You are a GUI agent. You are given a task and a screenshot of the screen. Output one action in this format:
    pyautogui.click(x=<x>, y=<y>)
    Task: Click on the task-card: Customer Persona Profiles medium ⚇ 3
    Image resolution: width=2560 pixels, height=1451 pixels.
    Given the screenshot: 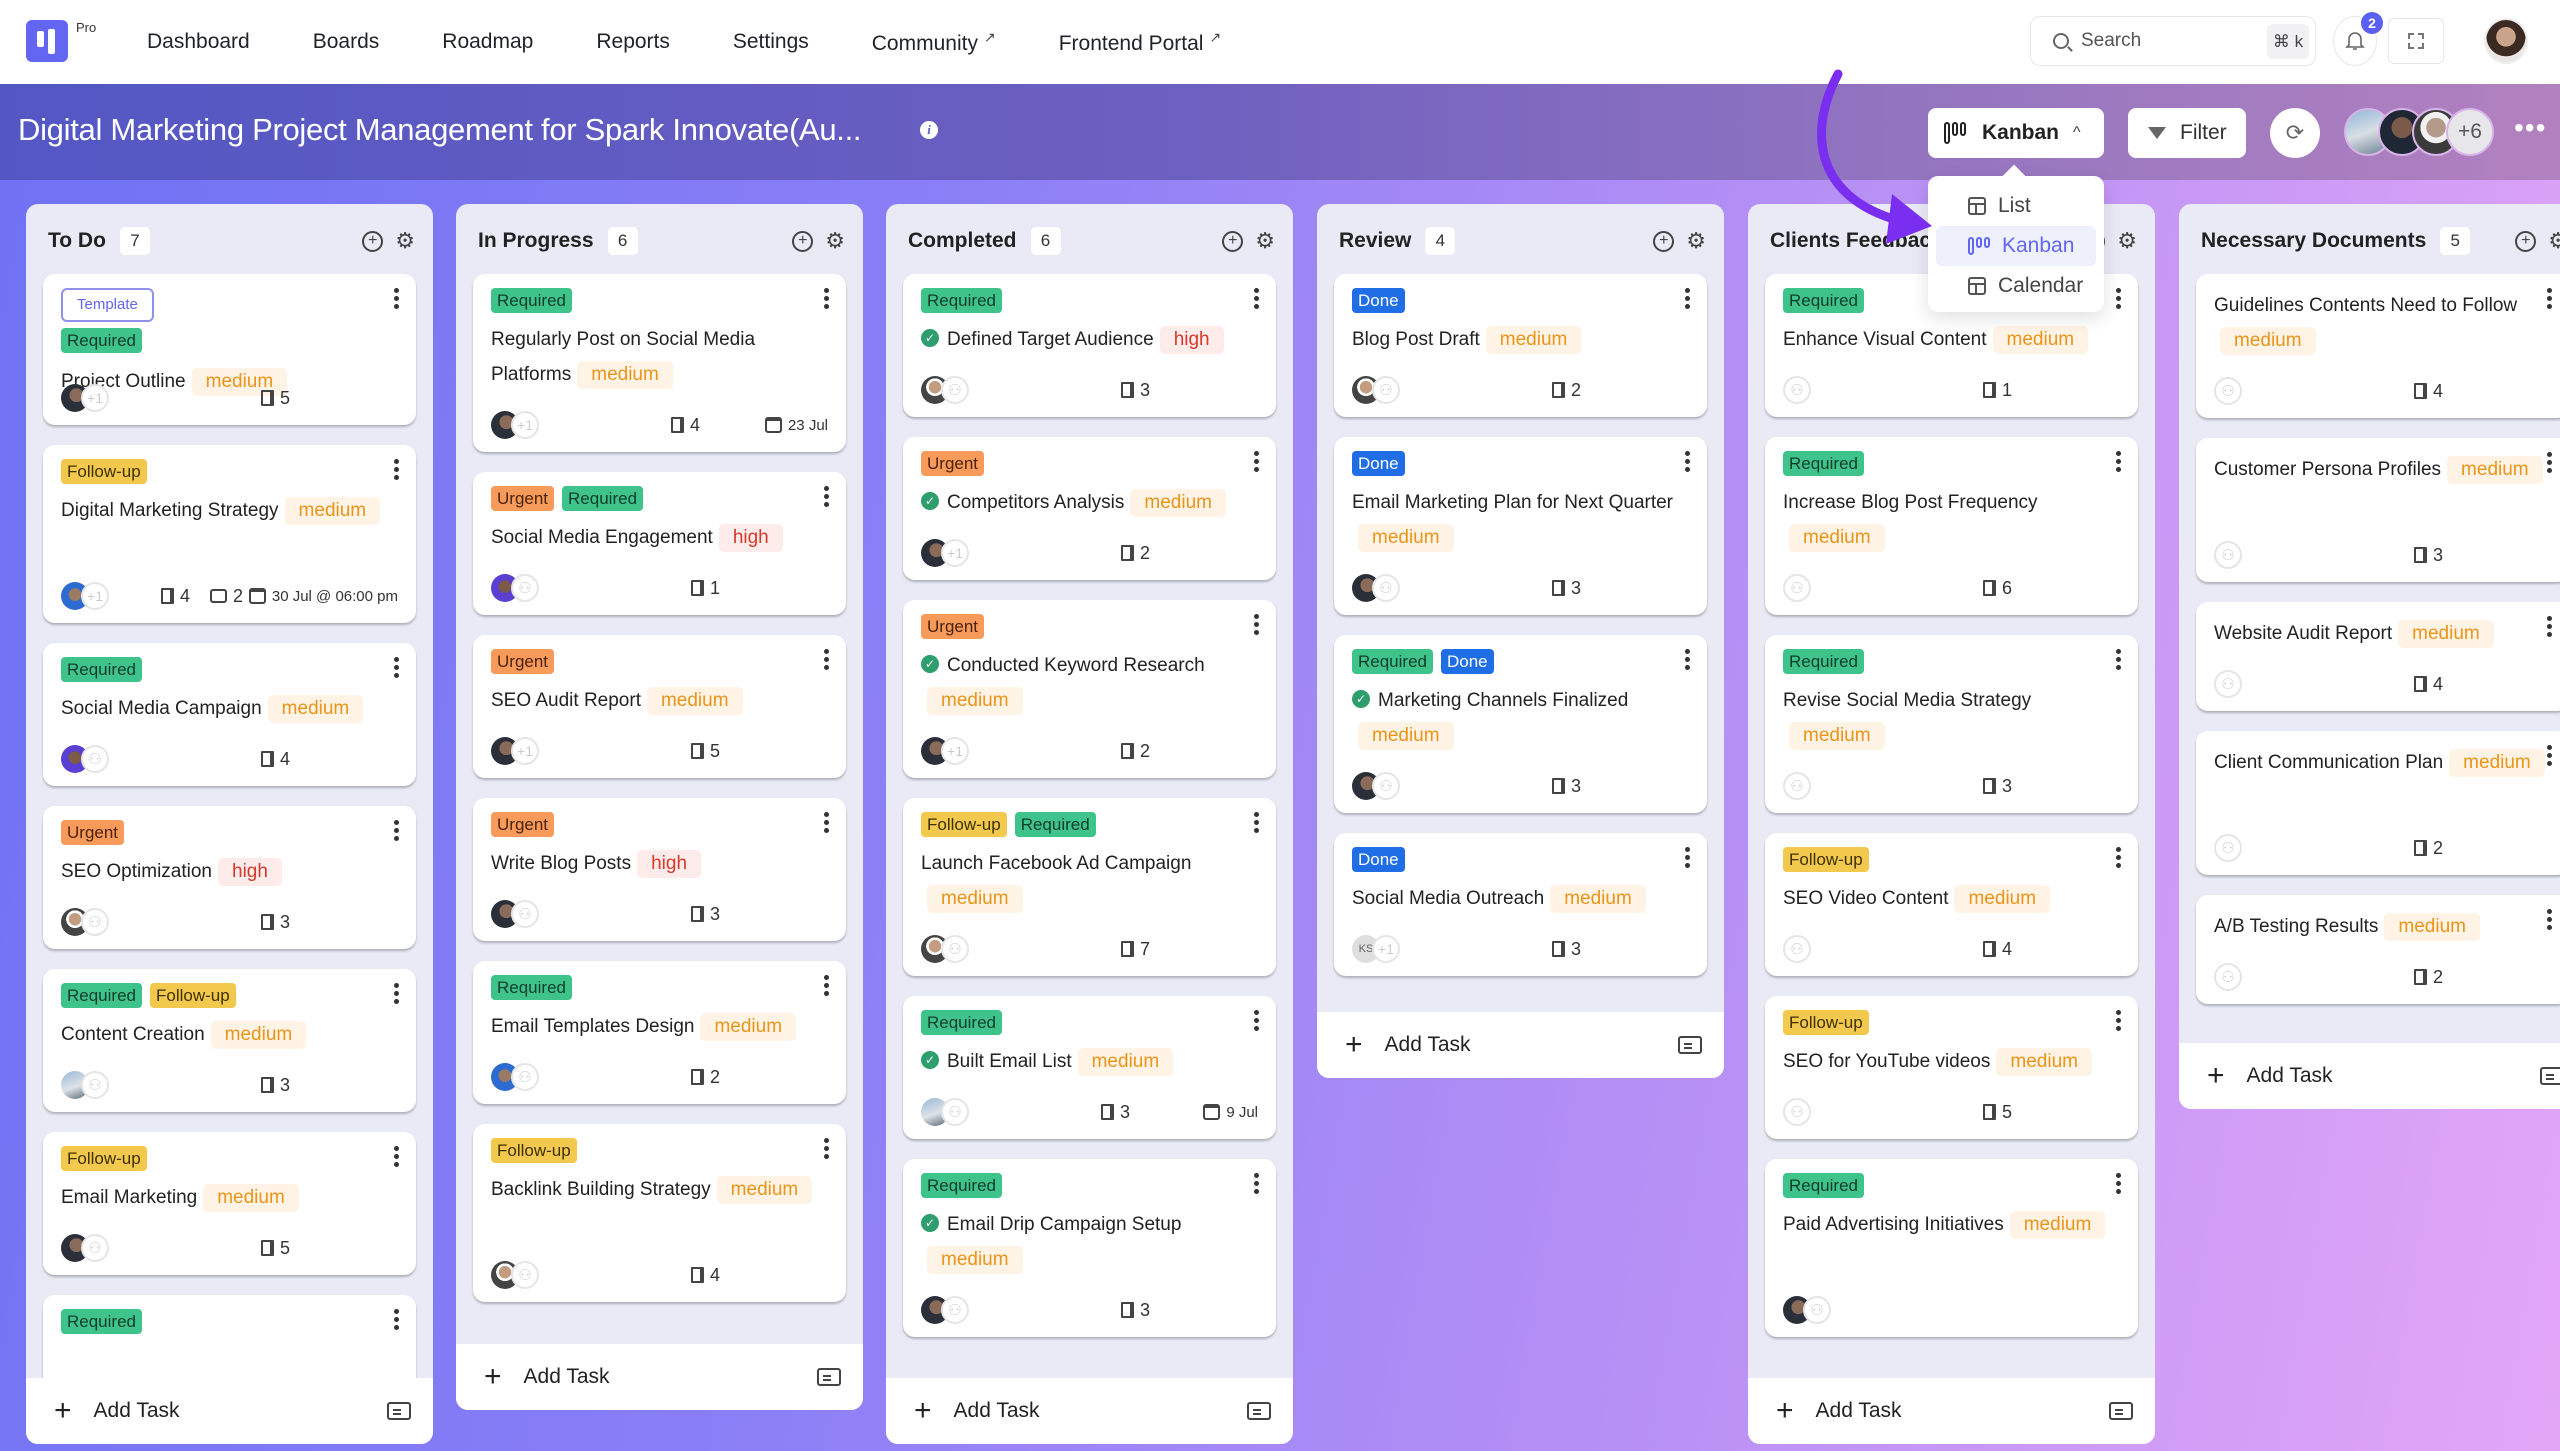 What is the action you would take?
    pyautogui.click(x=2378, y=510)
    